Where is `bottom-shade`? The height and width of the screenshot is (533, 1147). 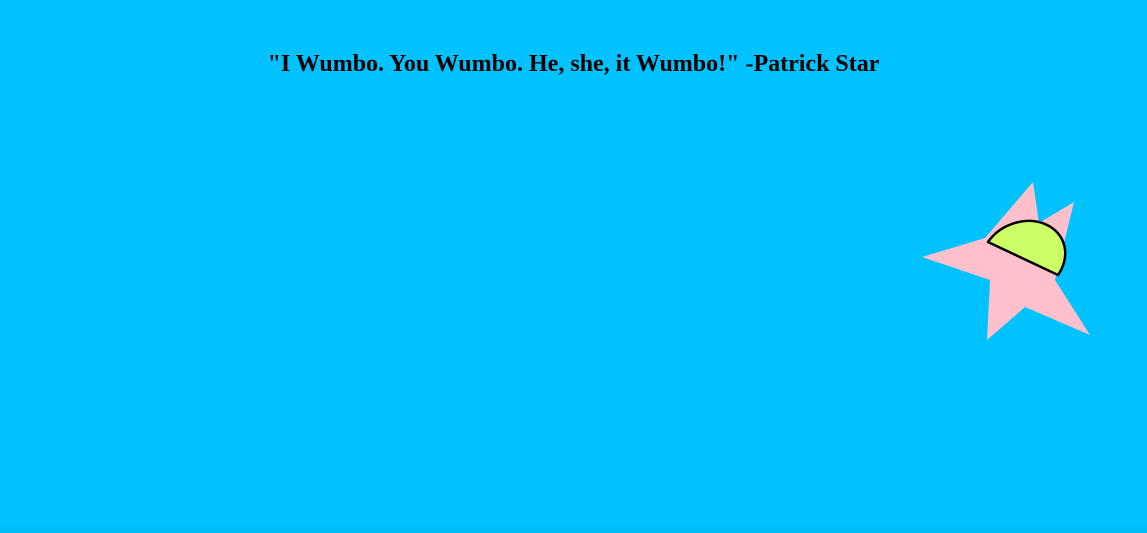 bottom-shade is located at coordinates (573, 527).